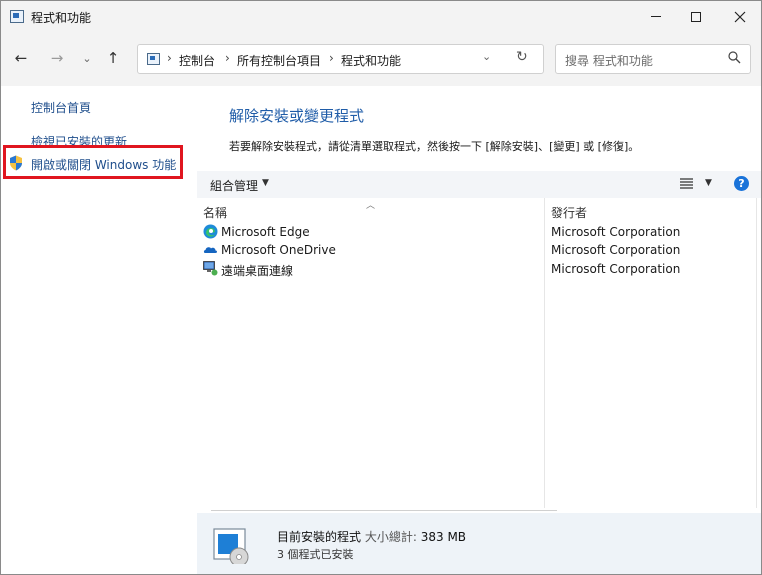 This screenshot has height=575, width=762. What do you see at coordinates (479, 232) in the screenshot?
I see `list-item: Microsoft Edge Microsoft Corporation` at bounding box center [479, 232].